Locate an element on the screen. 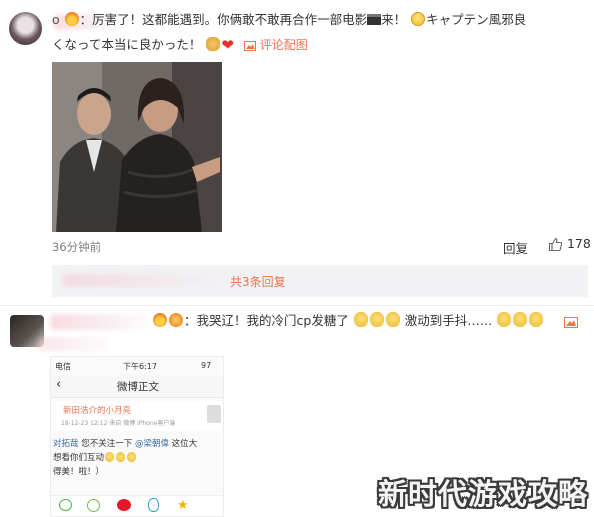 The image size is (594, 517). qq-icon is located at coordinates (153, 505).